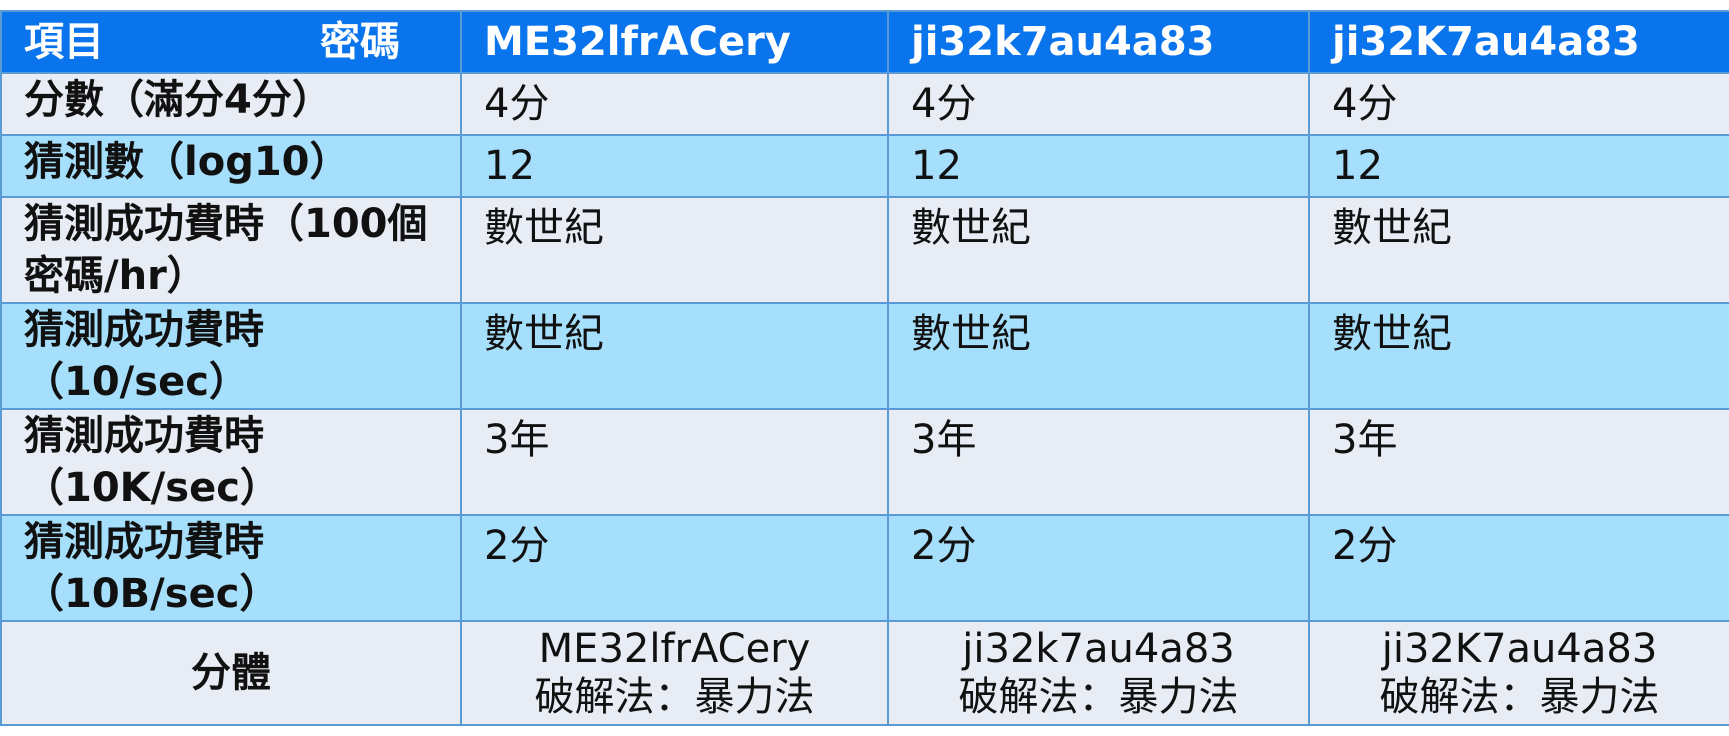 The height and width of the screenshot is (736, 1729). Describe the element at coordinates (1098, 42) in the screenshot. I see `header-column-2: ji32k7au4a83` at that location.